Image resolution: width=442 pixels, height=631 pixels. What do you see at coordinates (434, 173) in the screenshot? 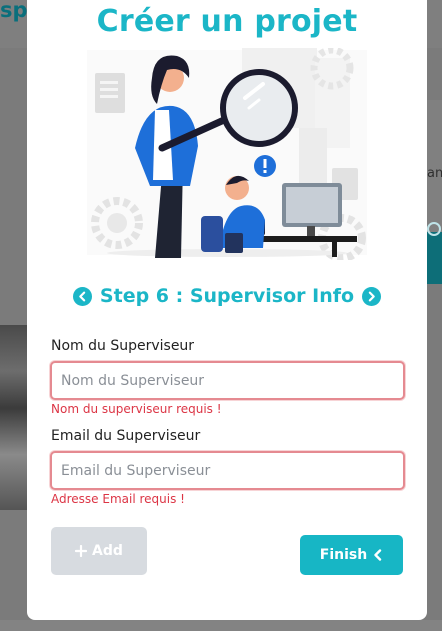
I see `background-text-fragment: ant` at bounding box center [434, 173].